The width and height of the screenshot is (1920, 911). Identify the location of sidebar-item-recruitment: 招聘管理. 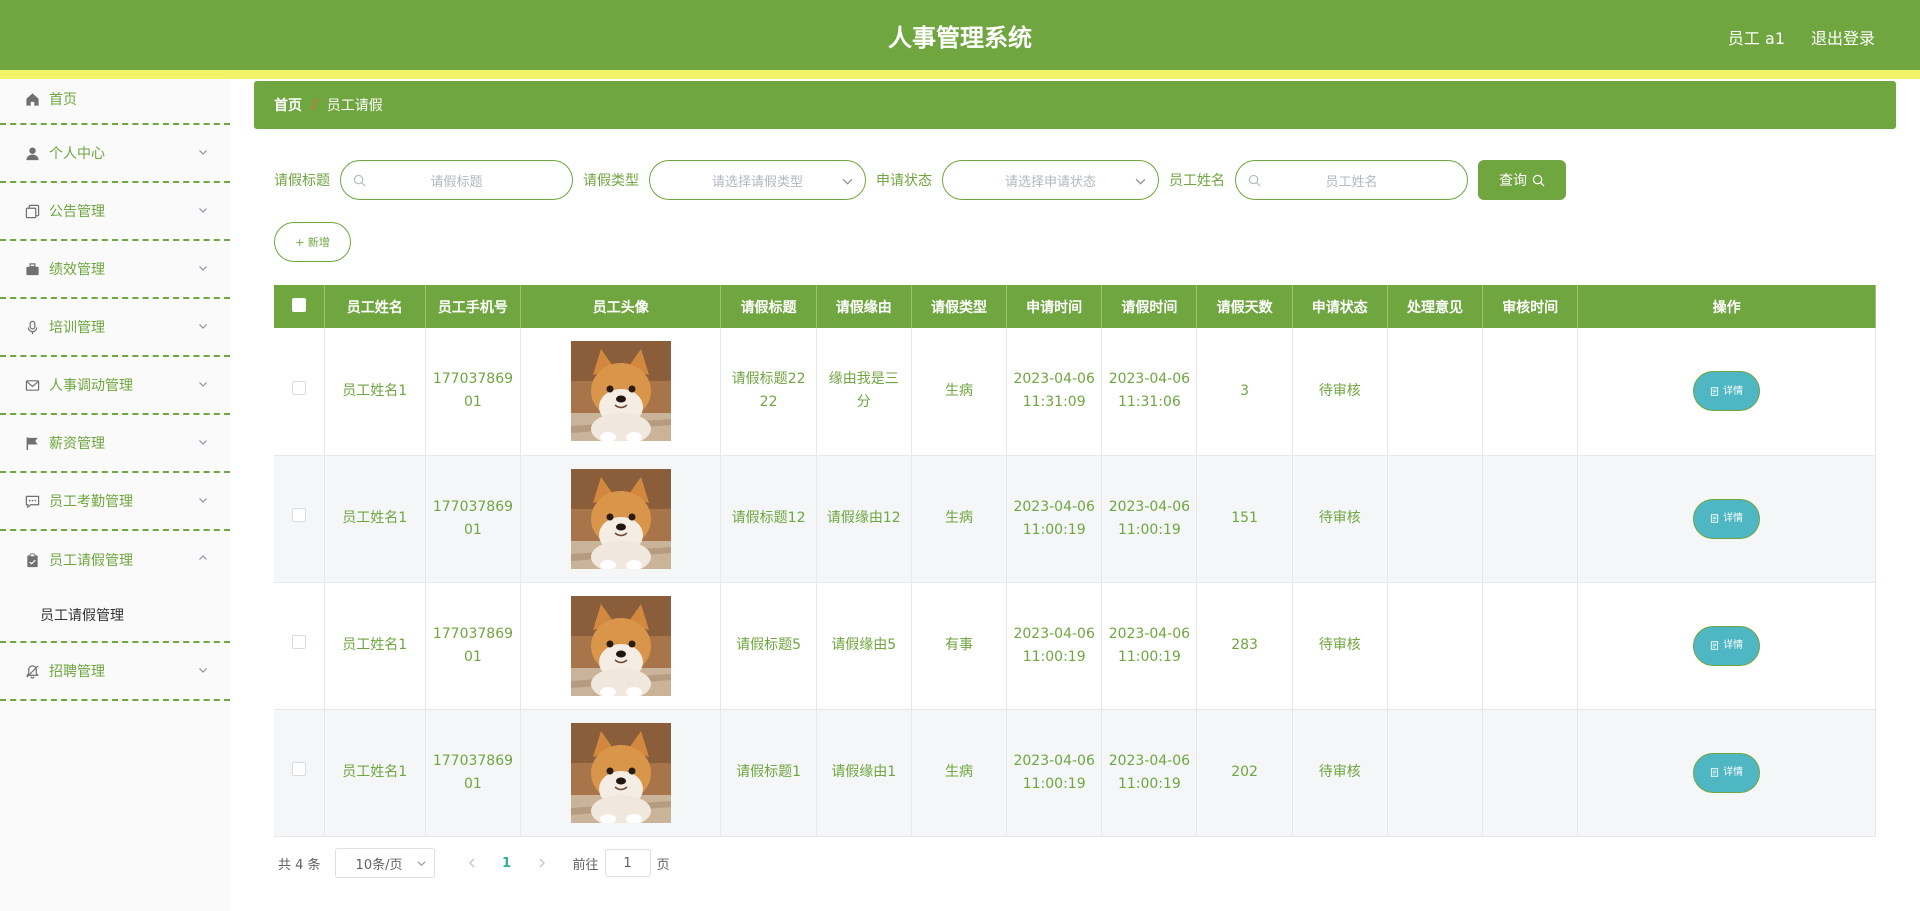
(115, 672).